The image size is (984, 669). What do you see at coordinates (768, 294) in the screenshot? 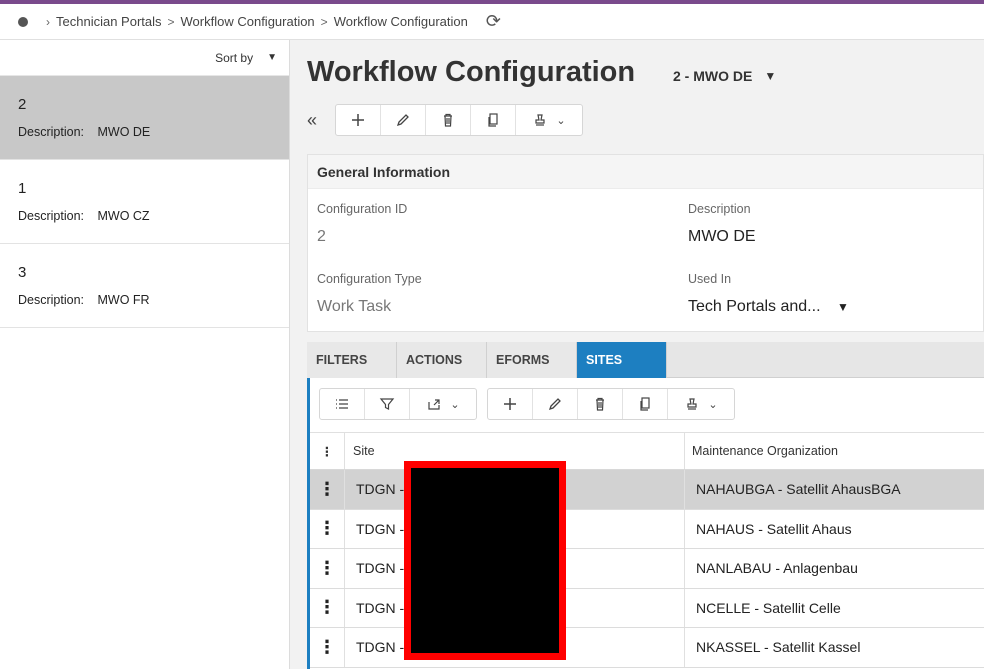
I see `used-in-field: Used In Tech Portals and... ▼` at bounding box center [768, 294].